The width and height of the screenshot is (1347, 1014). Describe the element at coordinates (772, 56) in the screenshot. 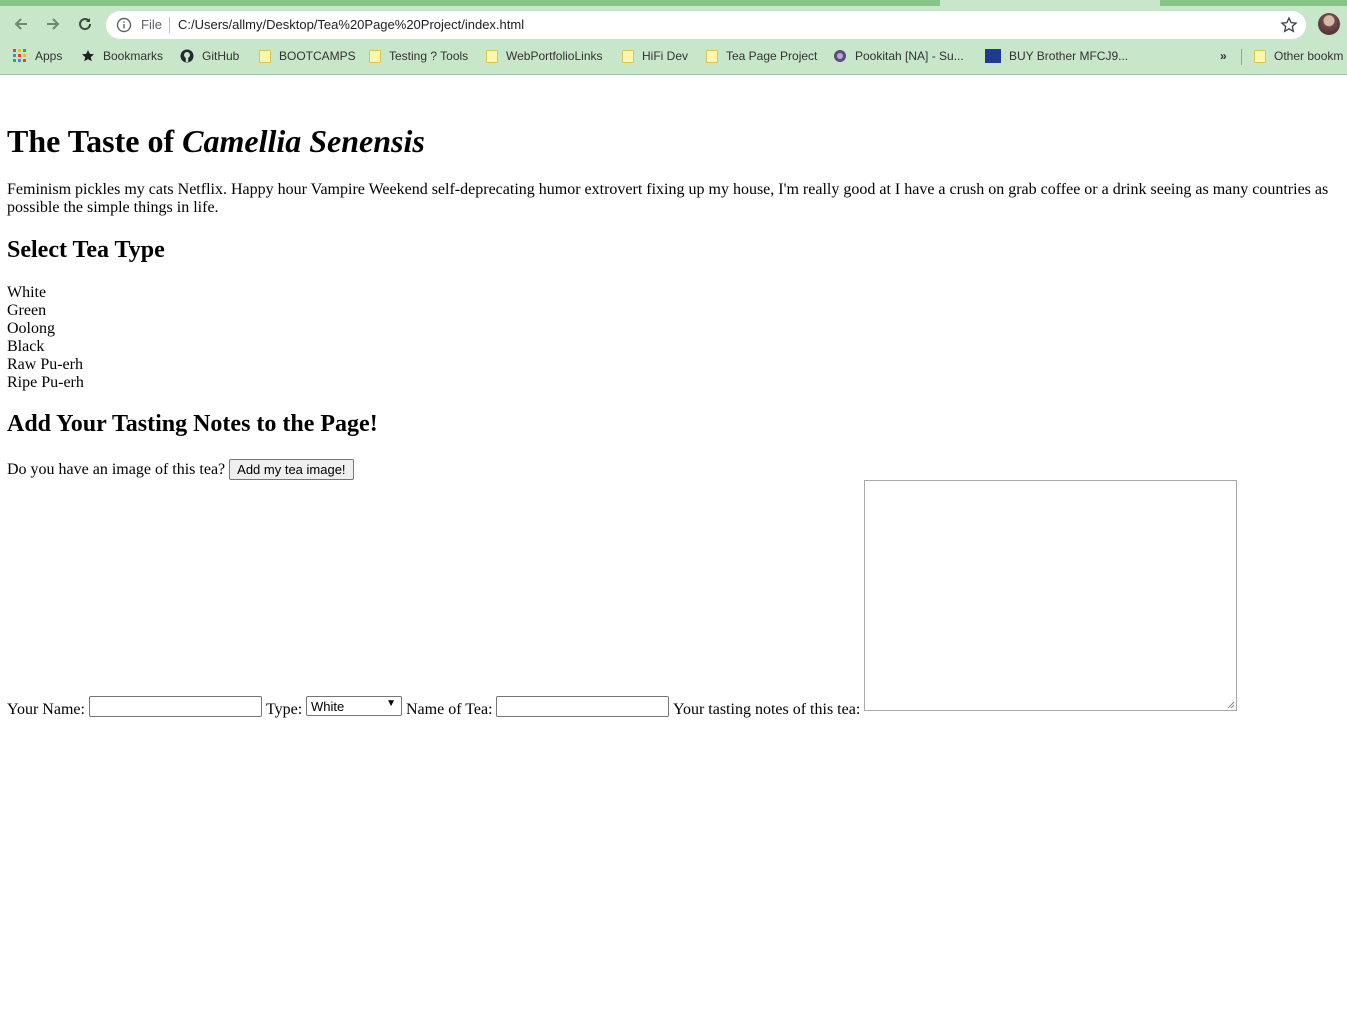

I see `bookmark-label: Tea Page Project` at that location.